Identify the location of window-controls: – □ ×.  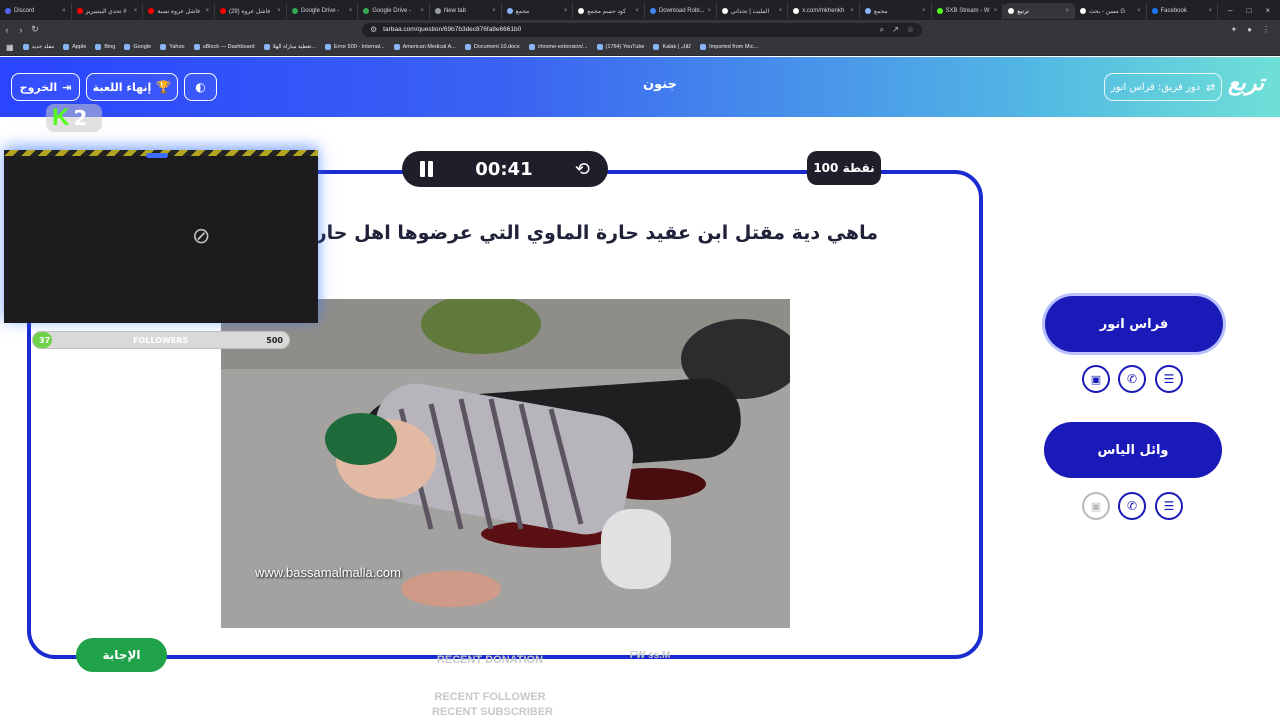
(1249, 10).